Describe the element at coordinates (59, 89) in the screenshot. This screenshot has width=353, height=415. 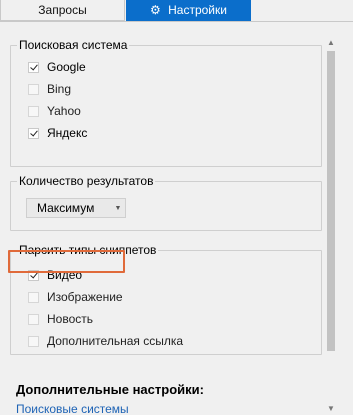
I see `checkbox-bing-label: Bing` at that location.